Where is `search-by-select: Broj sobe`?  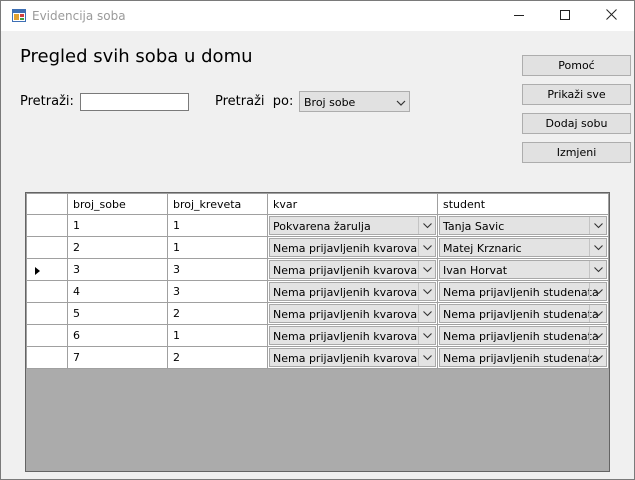 search-by-select: Broj sobe is located at coordinates (354, 101).